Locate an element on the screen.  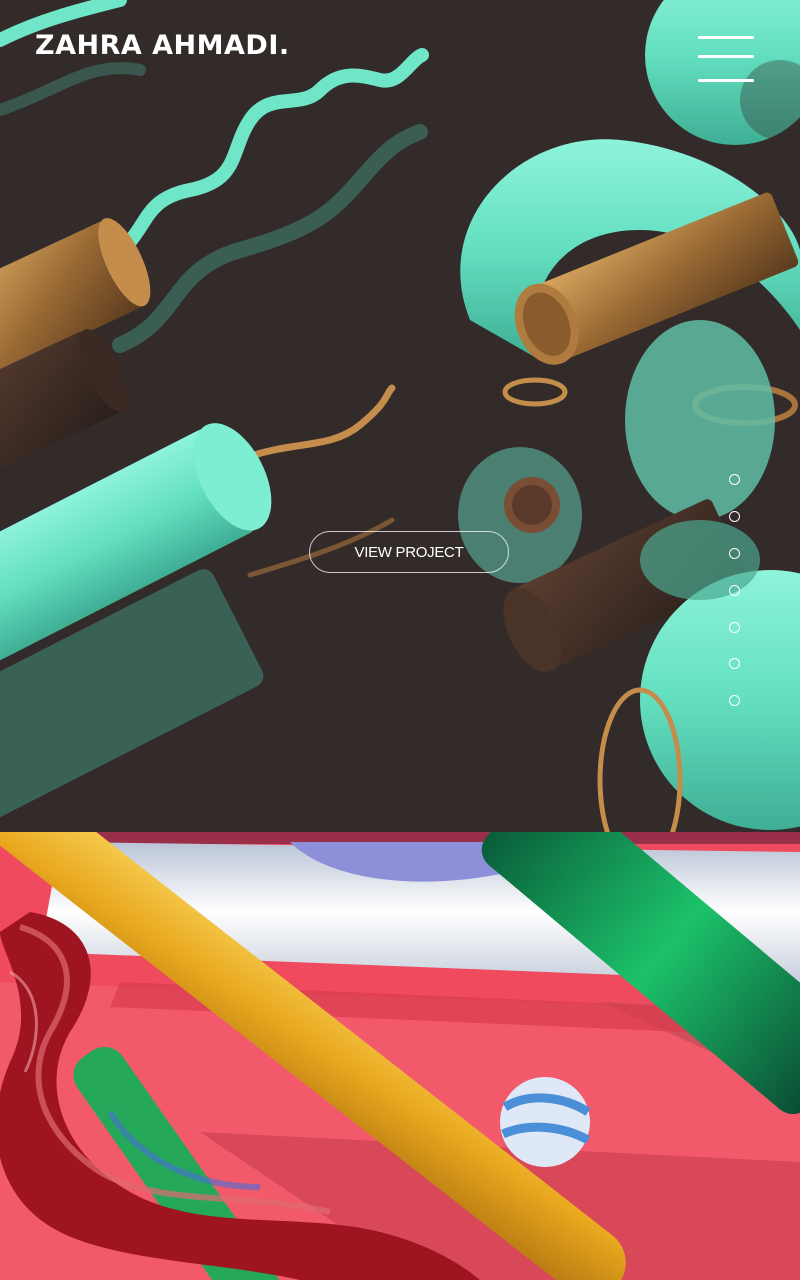
hamburger-menu-icon is located at coordinates (726, 60).